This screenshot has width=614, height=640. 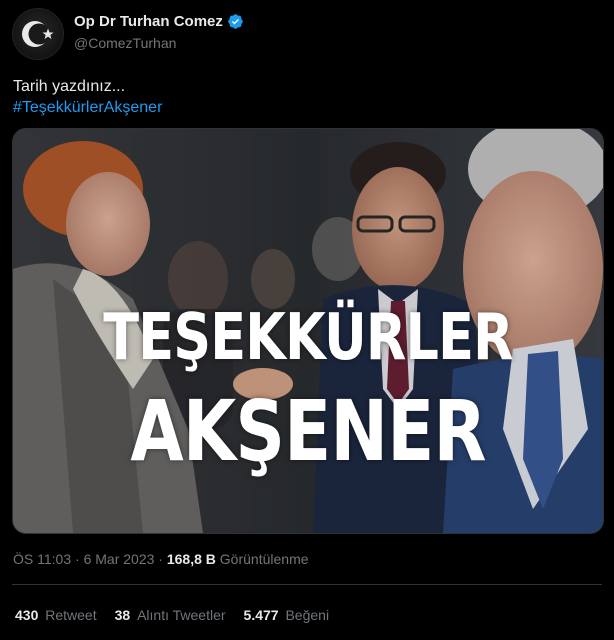 What do you see at coordinates (308, 431) in the screenshot?
I see `overlay-headline-line2: AKŞENER` at bounding box center [308, 431].